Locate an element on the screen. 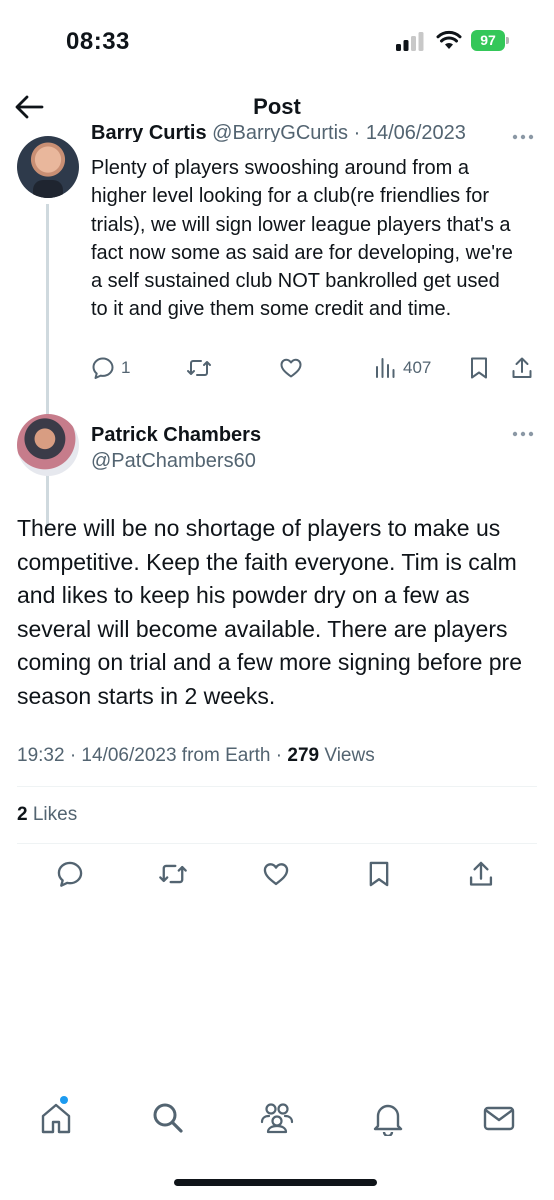  battery-cap is located at coordinates (507, 40).